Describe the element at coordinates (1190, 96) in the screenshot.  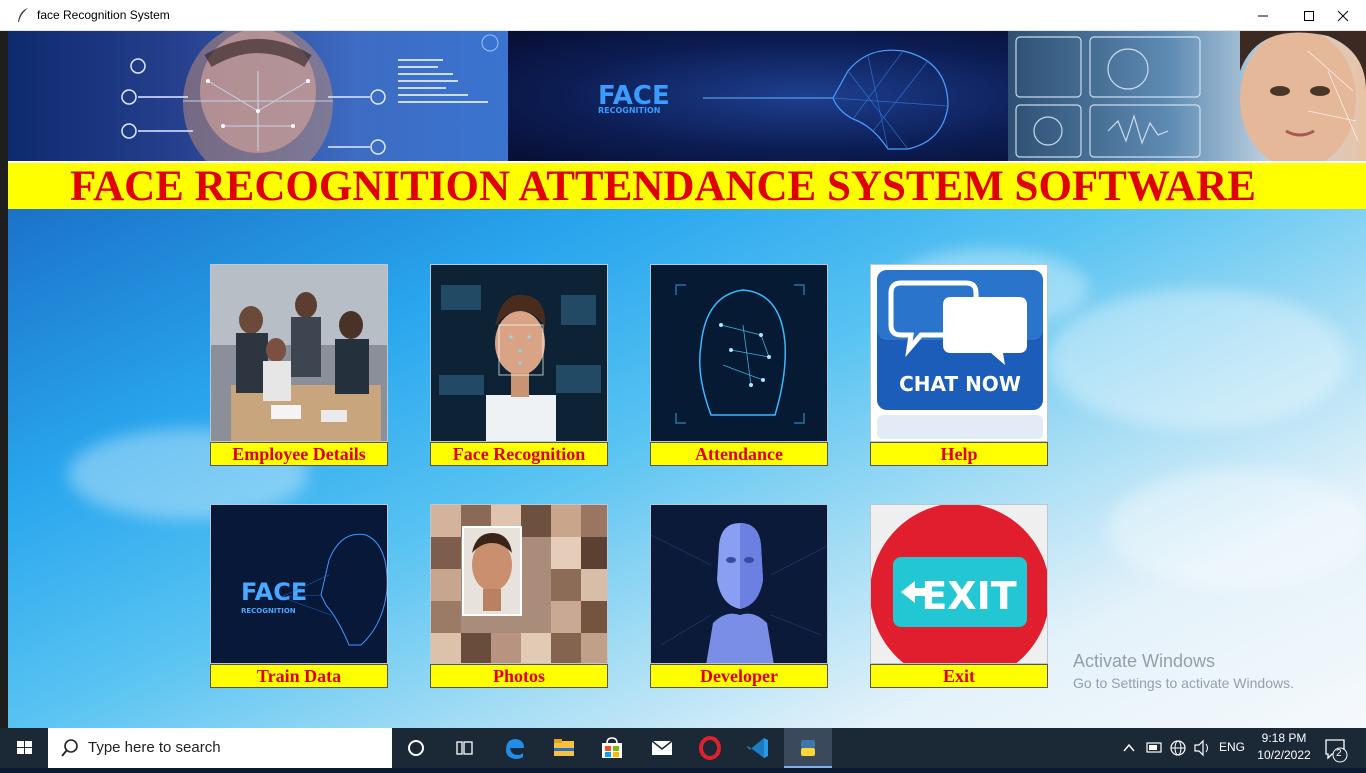
I see `hud-face-illustration` at that location.